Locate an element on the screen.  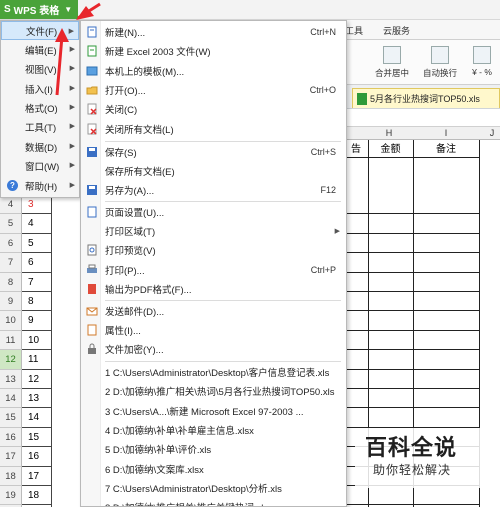
row-header: 8 is located at coordinates (11, 282).